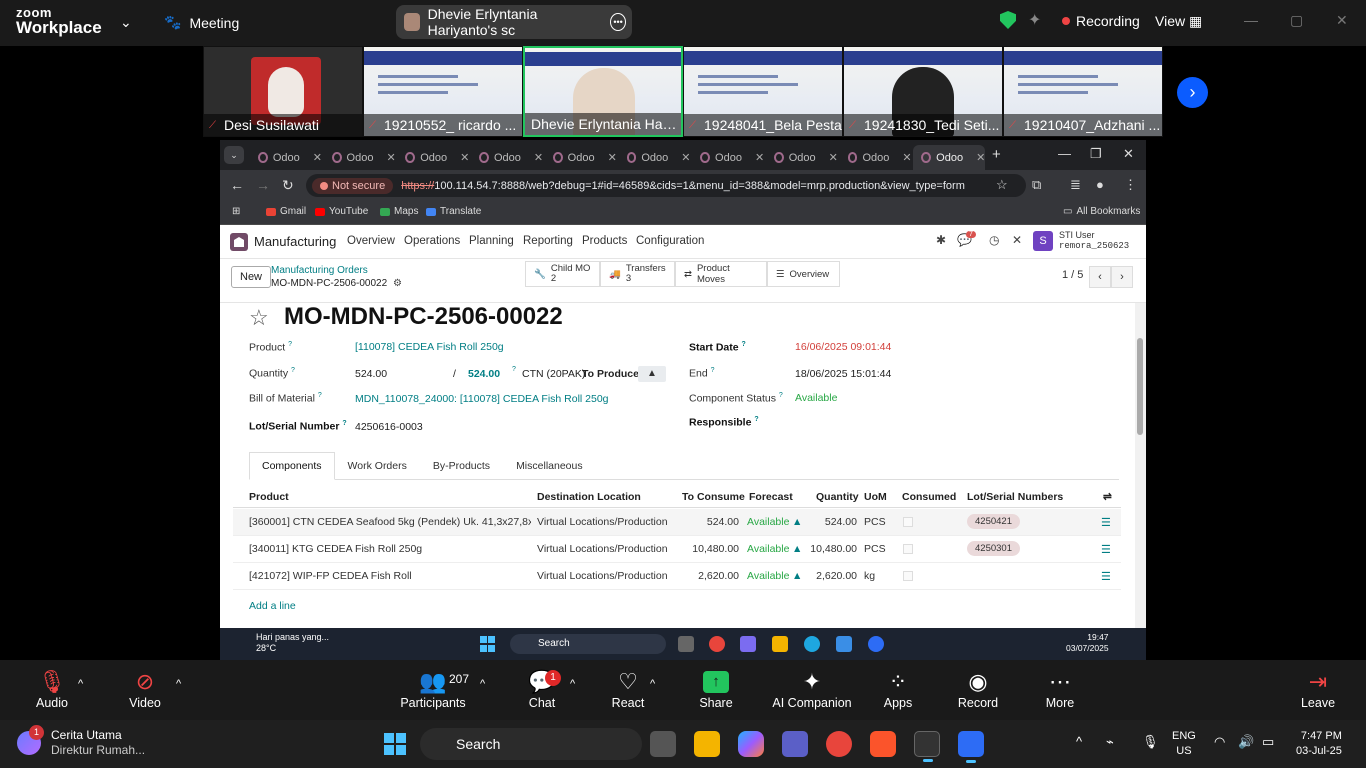  What do you see at coordinates (126, 22) in the screenshot?
I see `chevron-down-icon: ⌄` at bounding box center [126, 22].